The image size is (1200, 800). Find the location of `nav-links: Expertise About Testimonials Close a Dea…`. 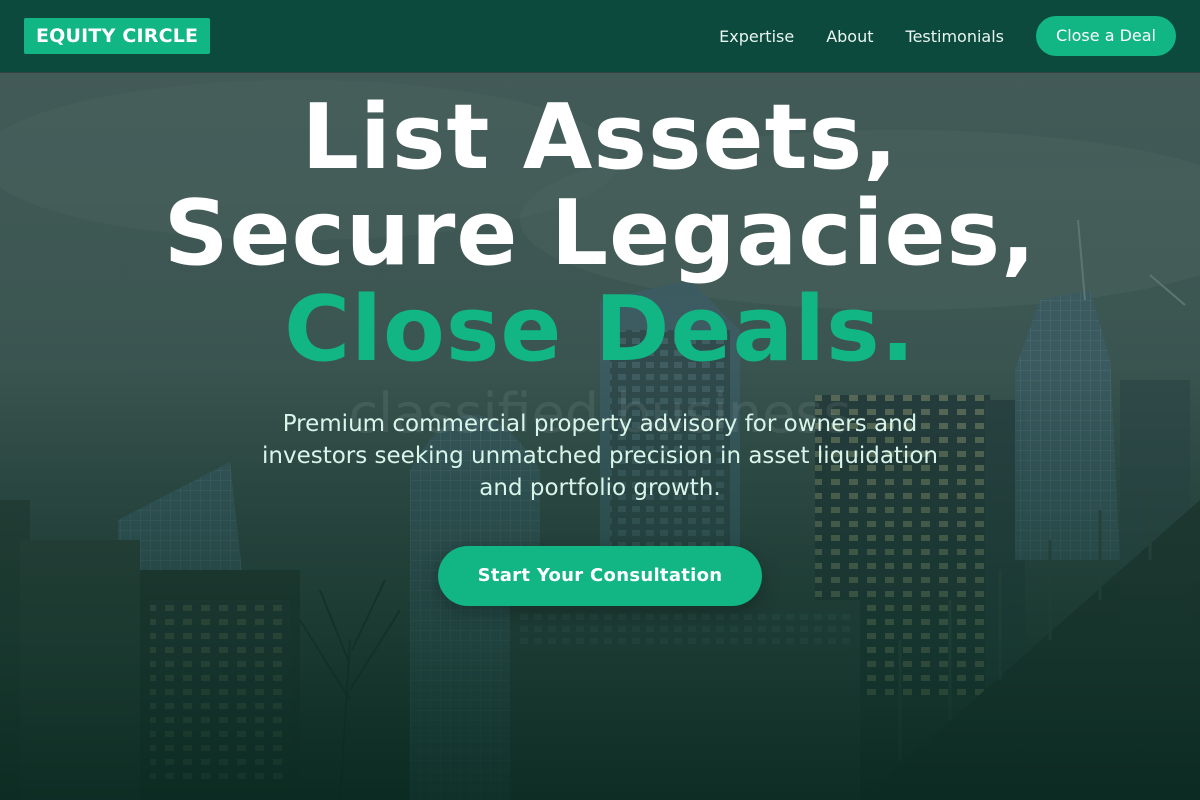

nav-links: Expertise About Testimonials Close a Dea… is located at coordinates (947, 36).